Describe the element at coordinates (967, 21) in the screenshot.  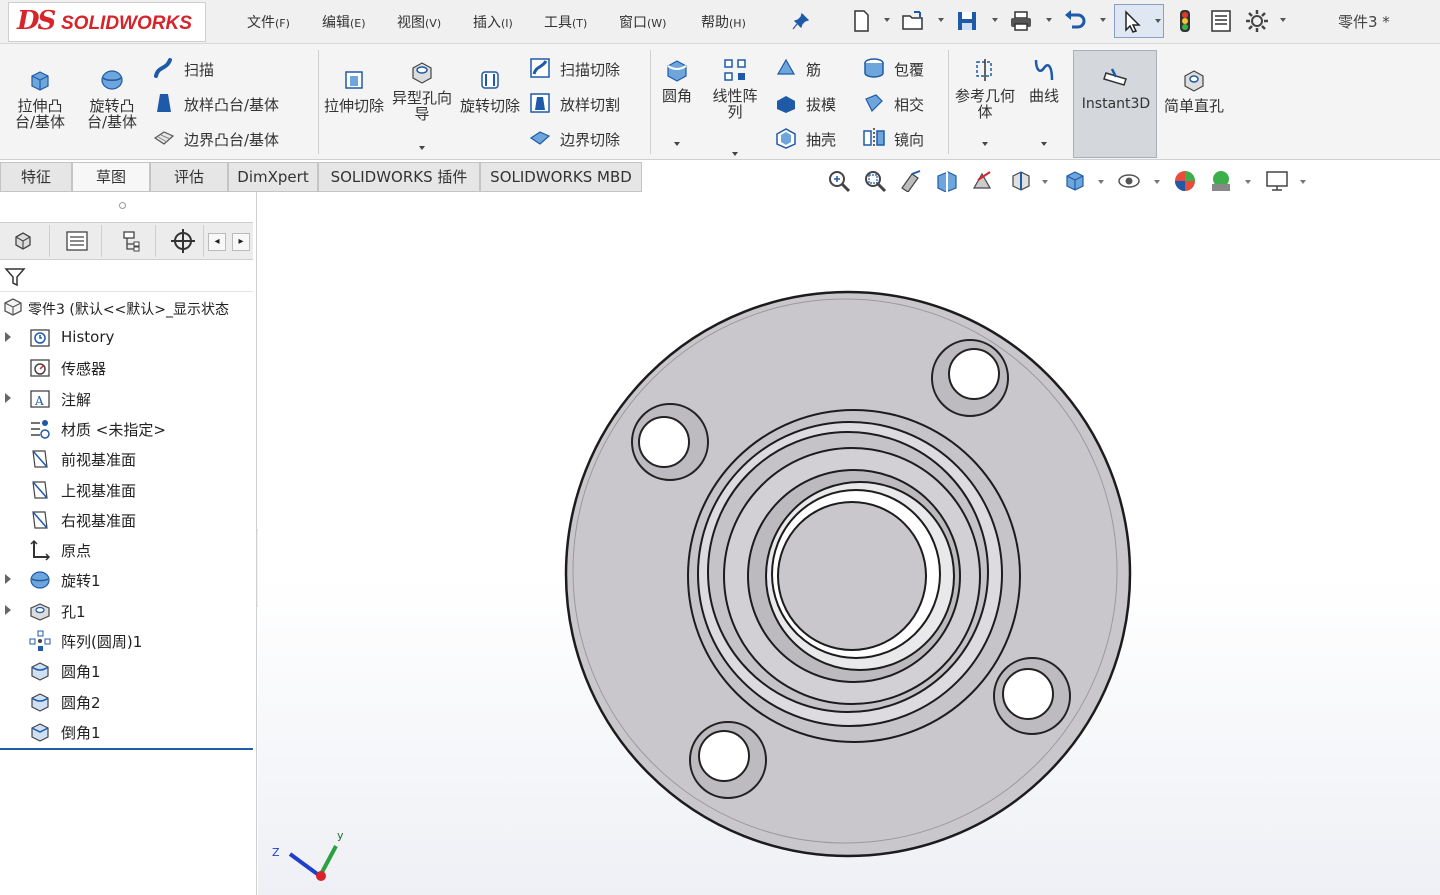
I see `save-icon` at that location.